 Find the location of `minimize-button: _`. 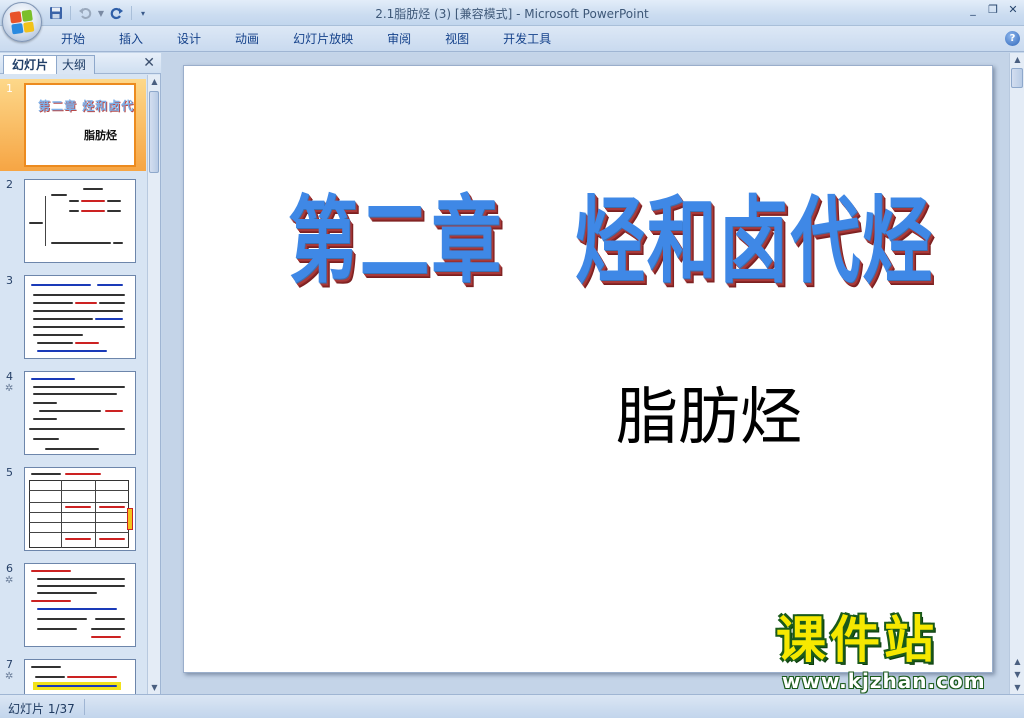

minimize-button: _ is located at coordinates (973, 10).